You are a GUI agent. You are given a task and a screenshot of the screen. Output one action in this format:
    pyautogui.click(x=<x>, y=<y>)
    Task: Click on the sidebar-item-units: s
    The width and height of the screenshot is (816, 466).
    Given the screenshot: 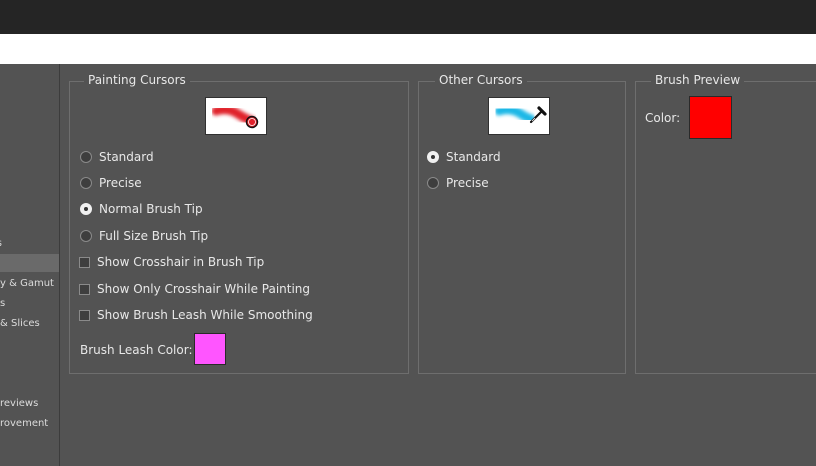 What is the action you would take?
    pyautogui.click(x=2, y=303)
    